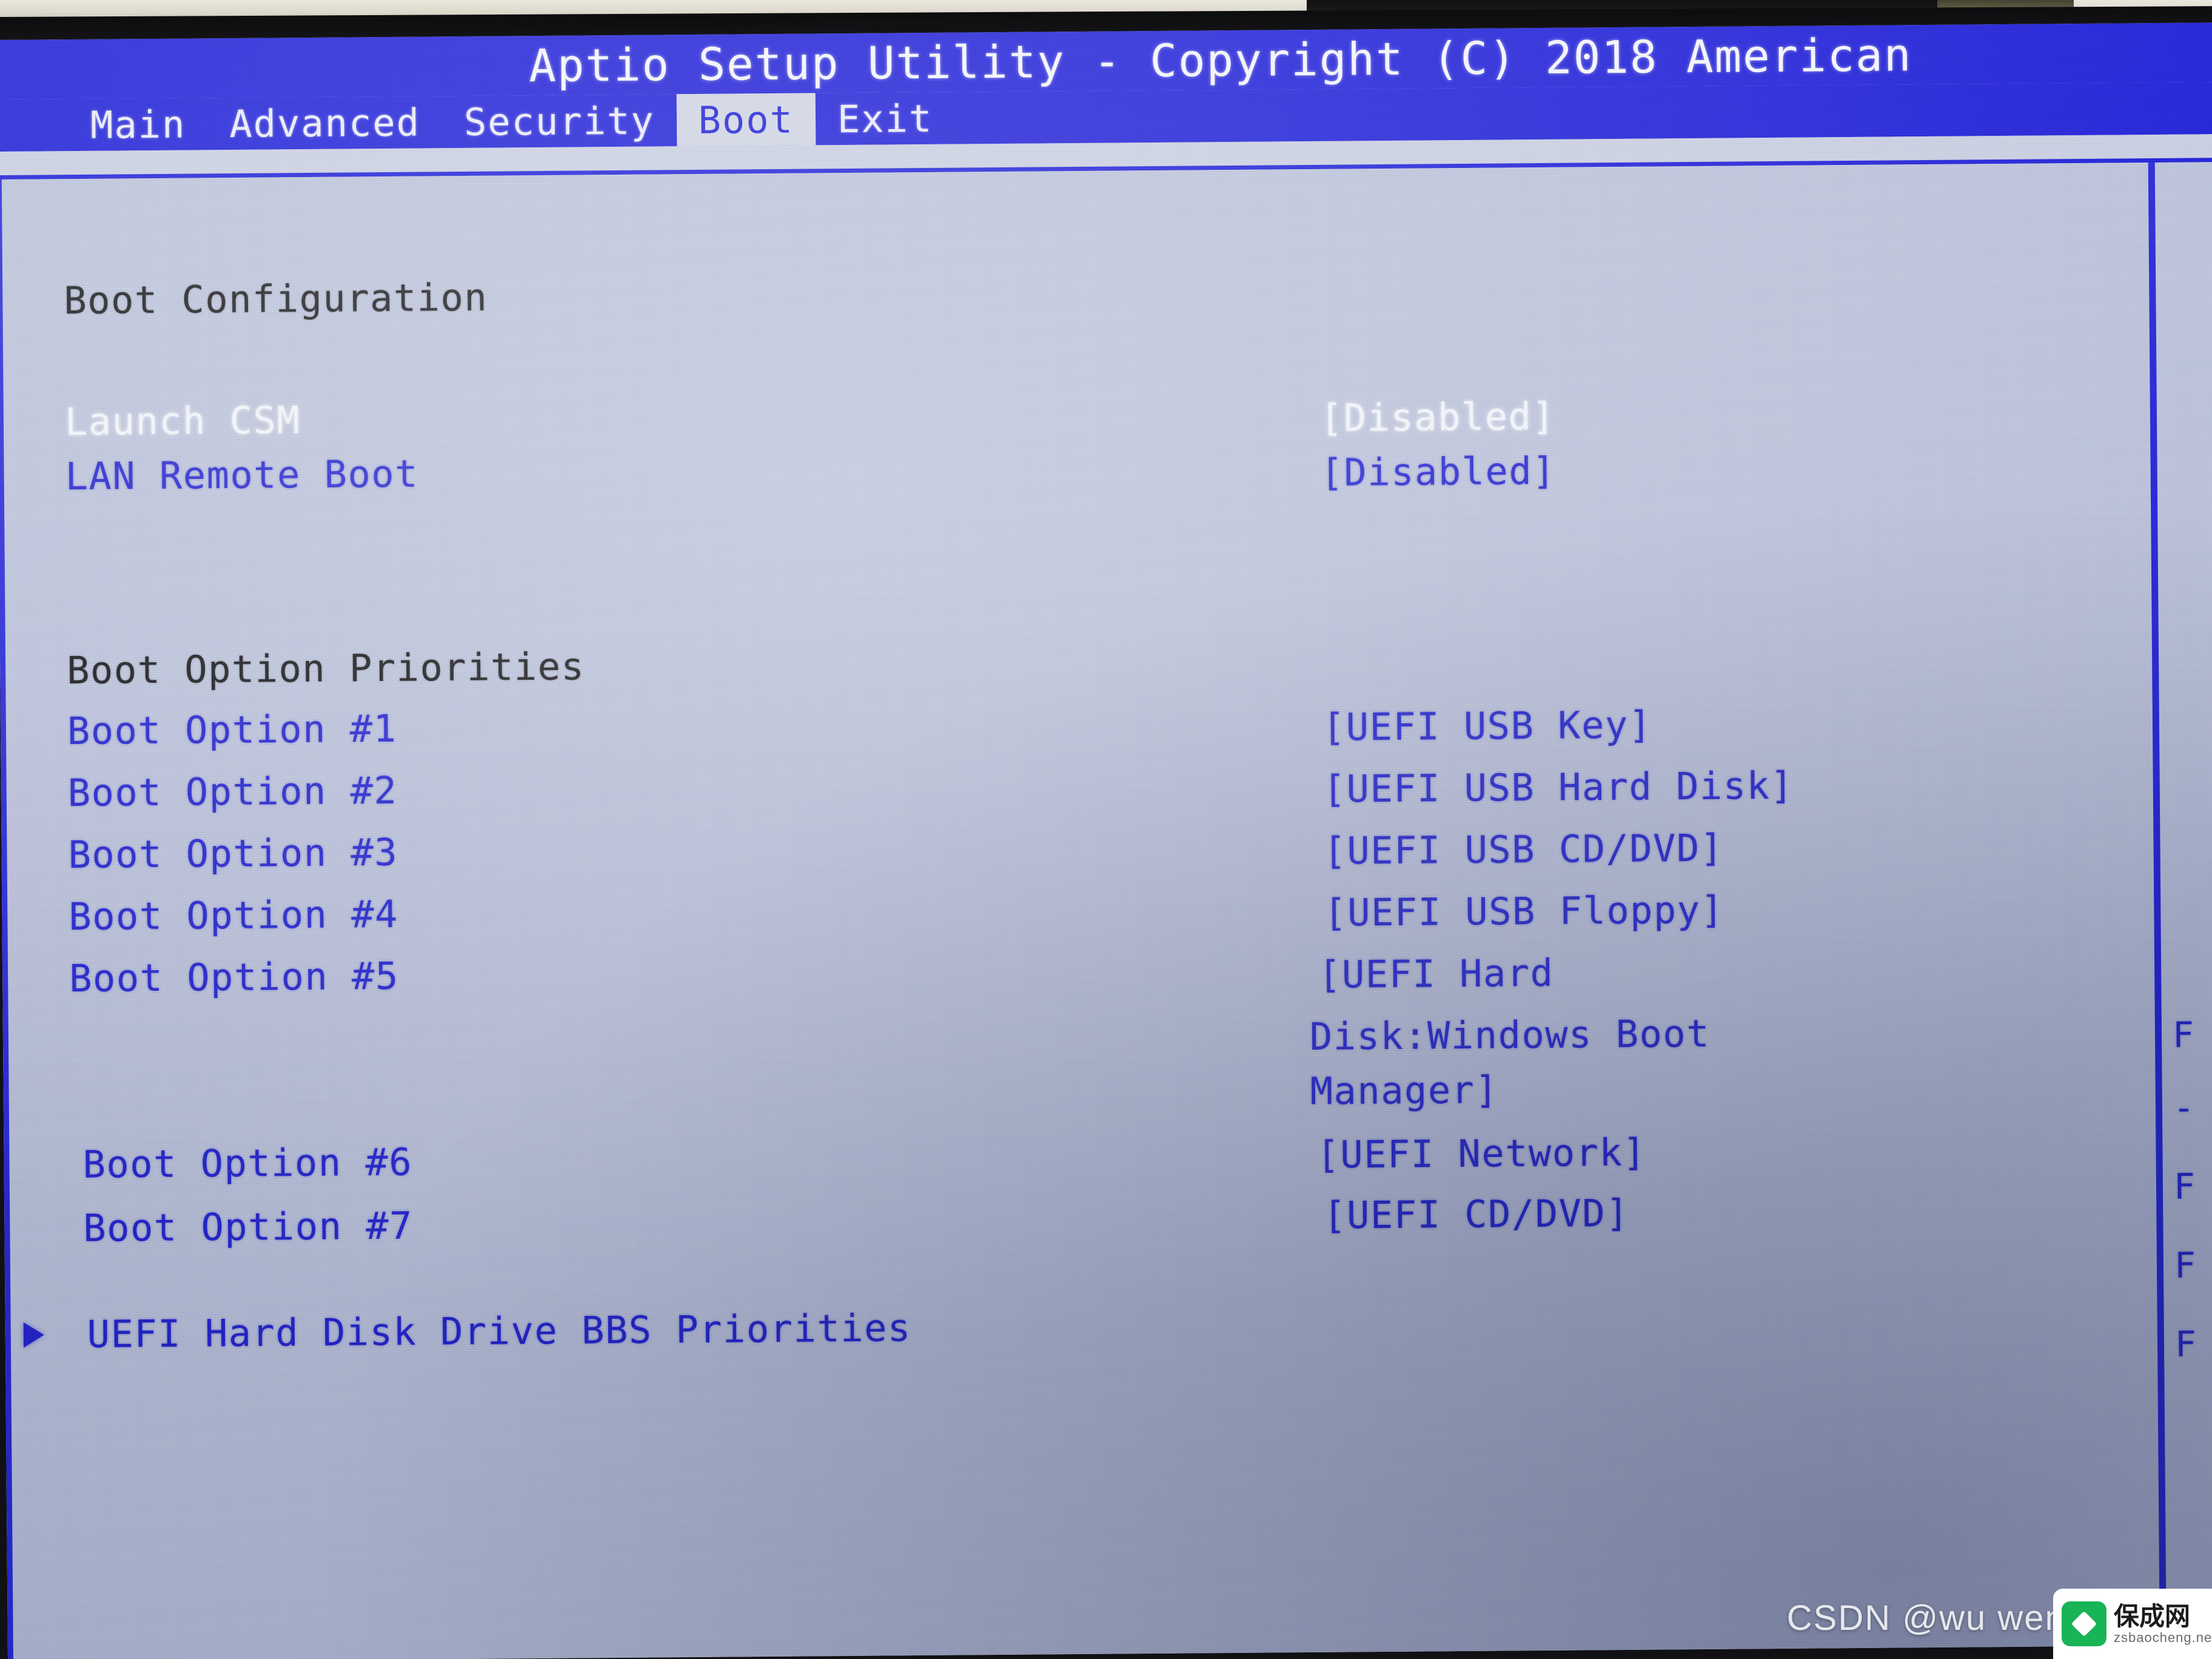 The image size is (2212, 1659). I want to click on boot-option-value-6: [UEFI Network], so click(1481, 1153).